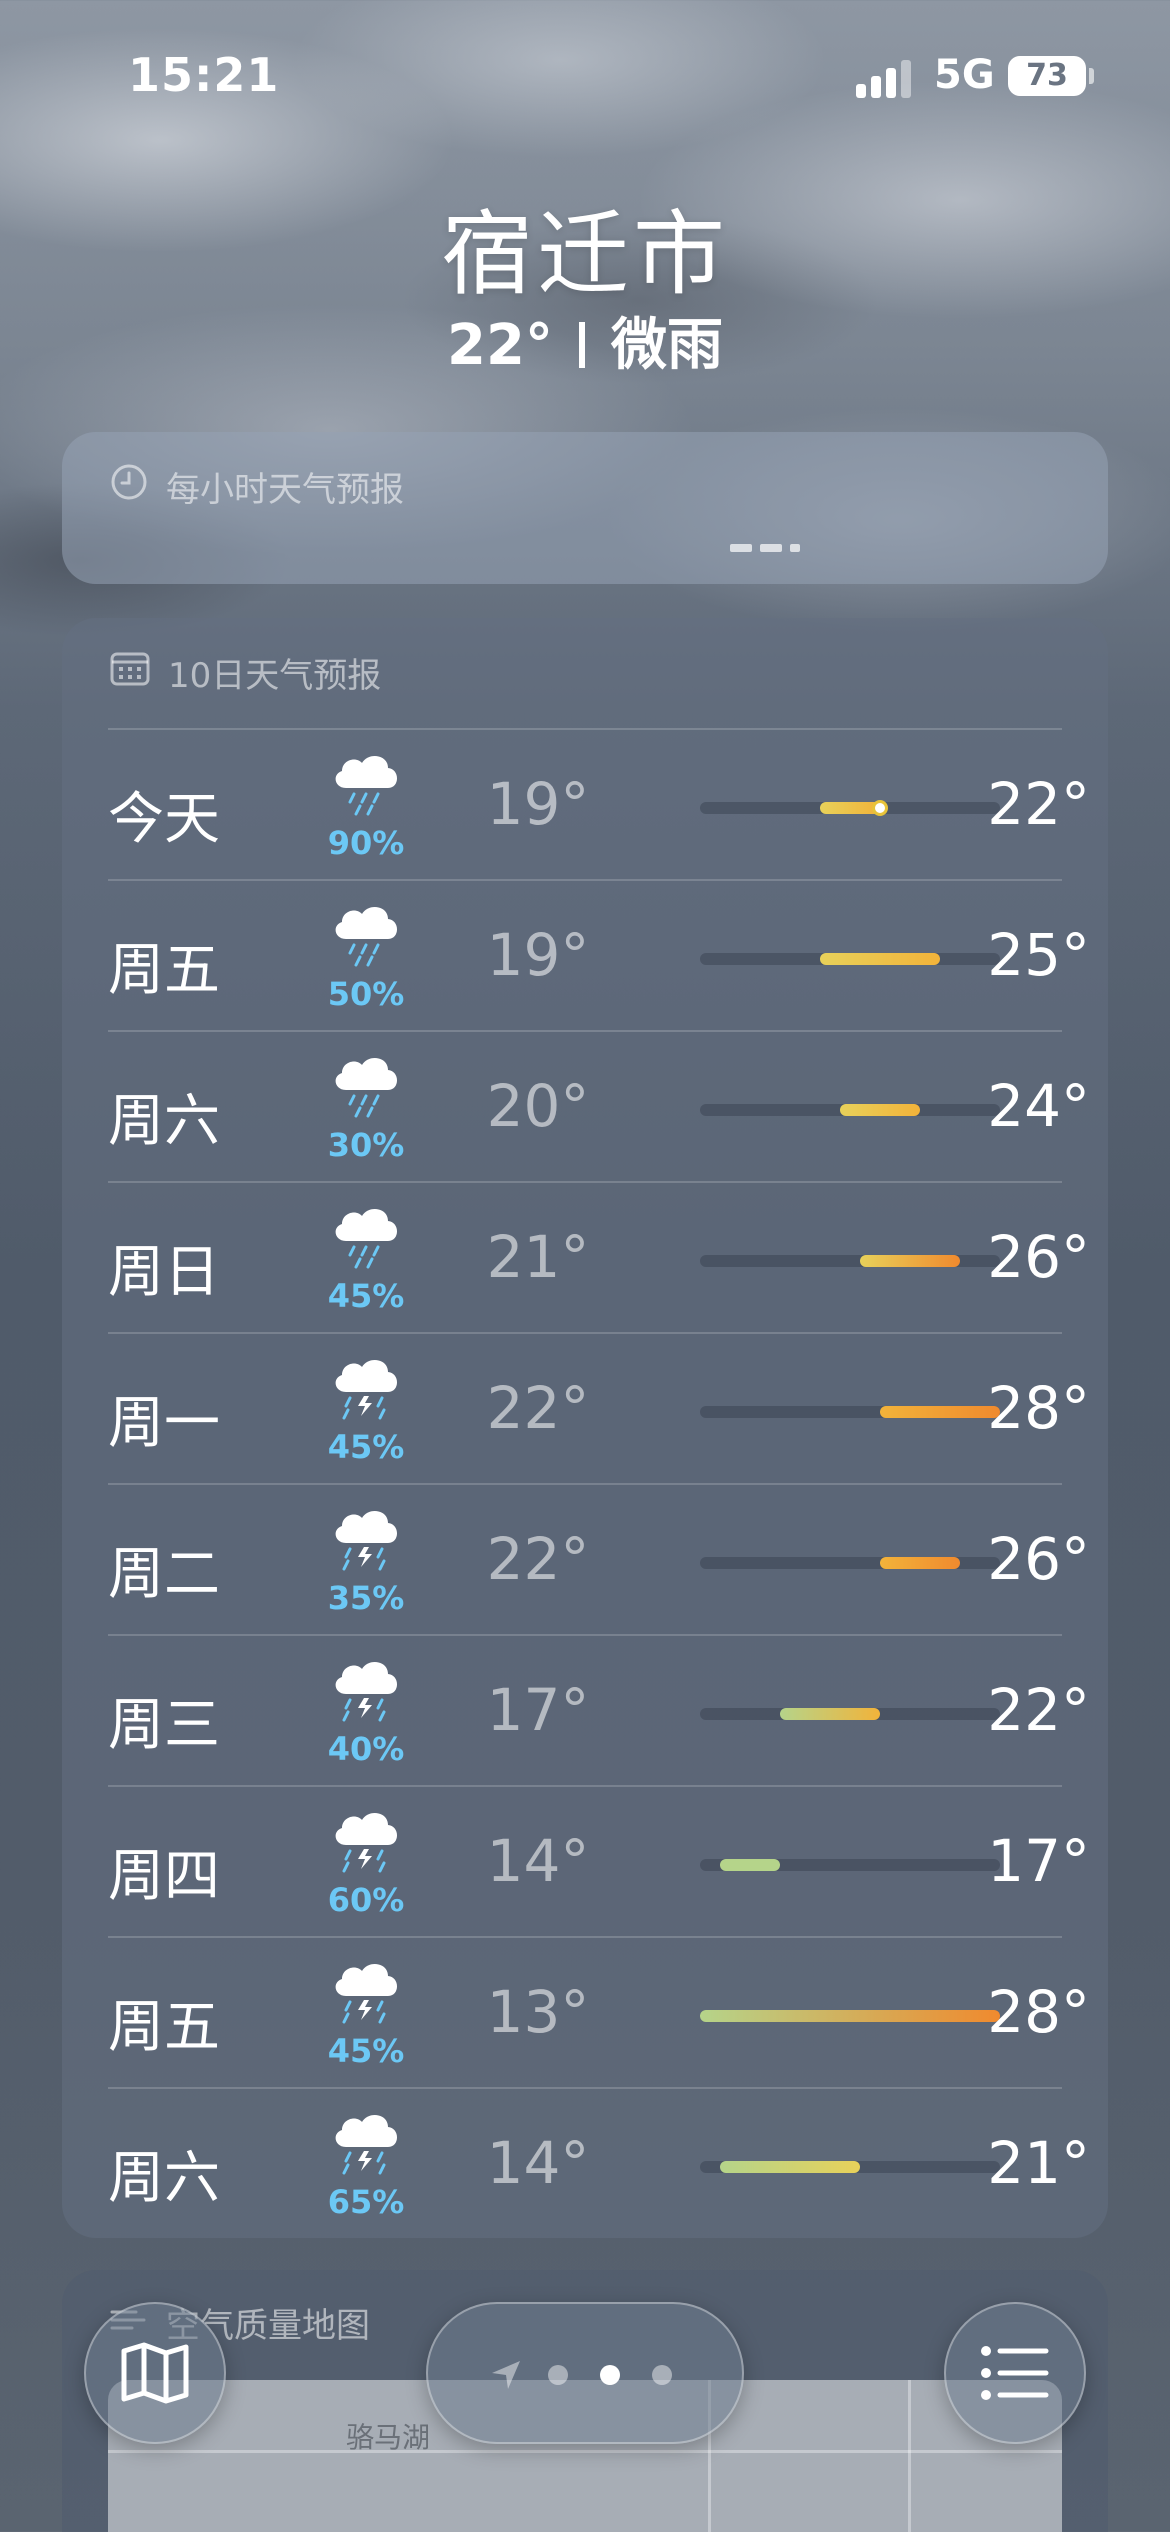 The height and width of the screenshot is (2532, 1170). I want to click on forecast-day-row: 周日 45% 21° 26°, so click(599, 1256).